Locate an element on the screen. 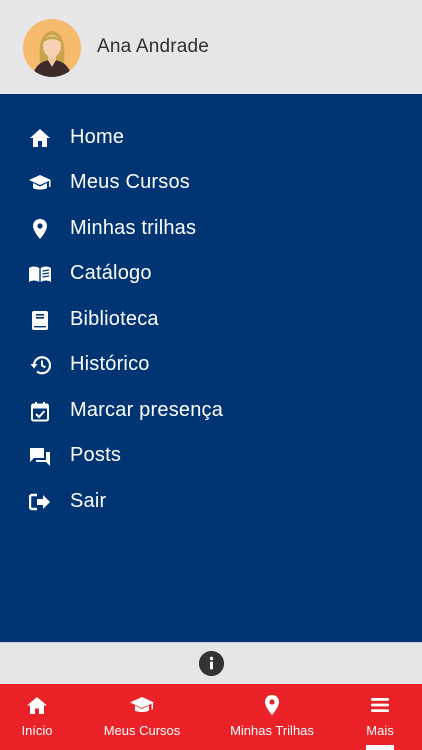 Image resolution: width=422 pixels, height=750 pixels. avatar is located at coordinates (52, 48).